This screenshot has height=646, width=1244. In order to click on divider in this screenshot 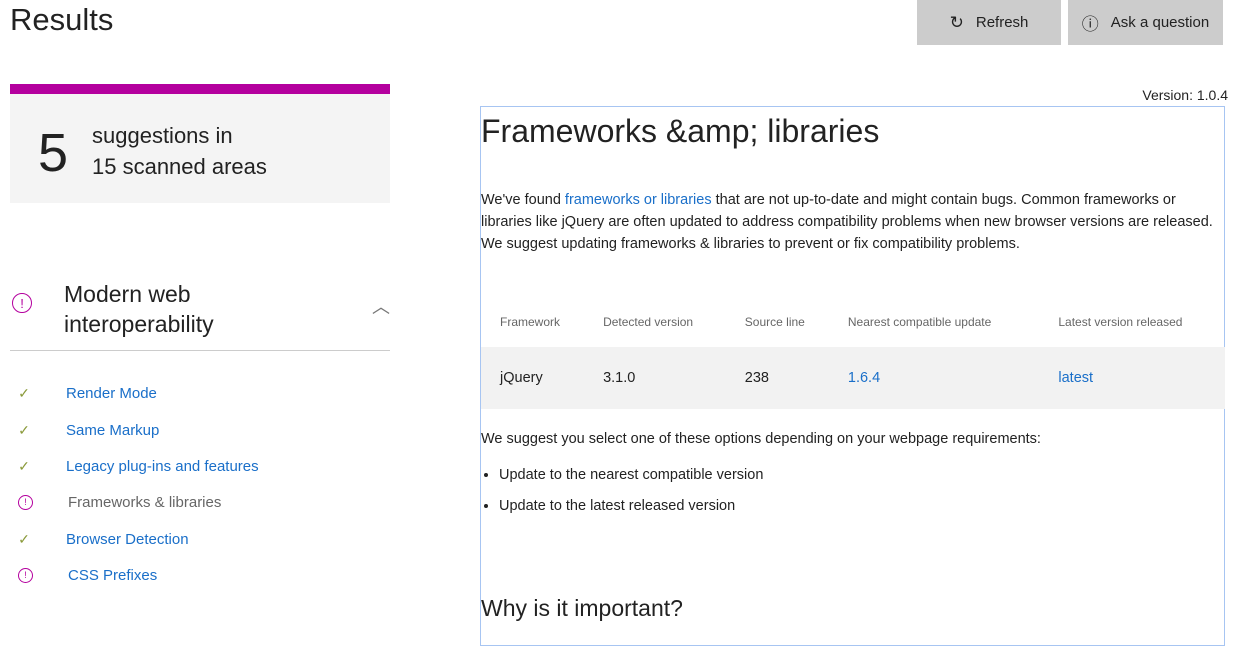, I will do `click(200, 350)`.